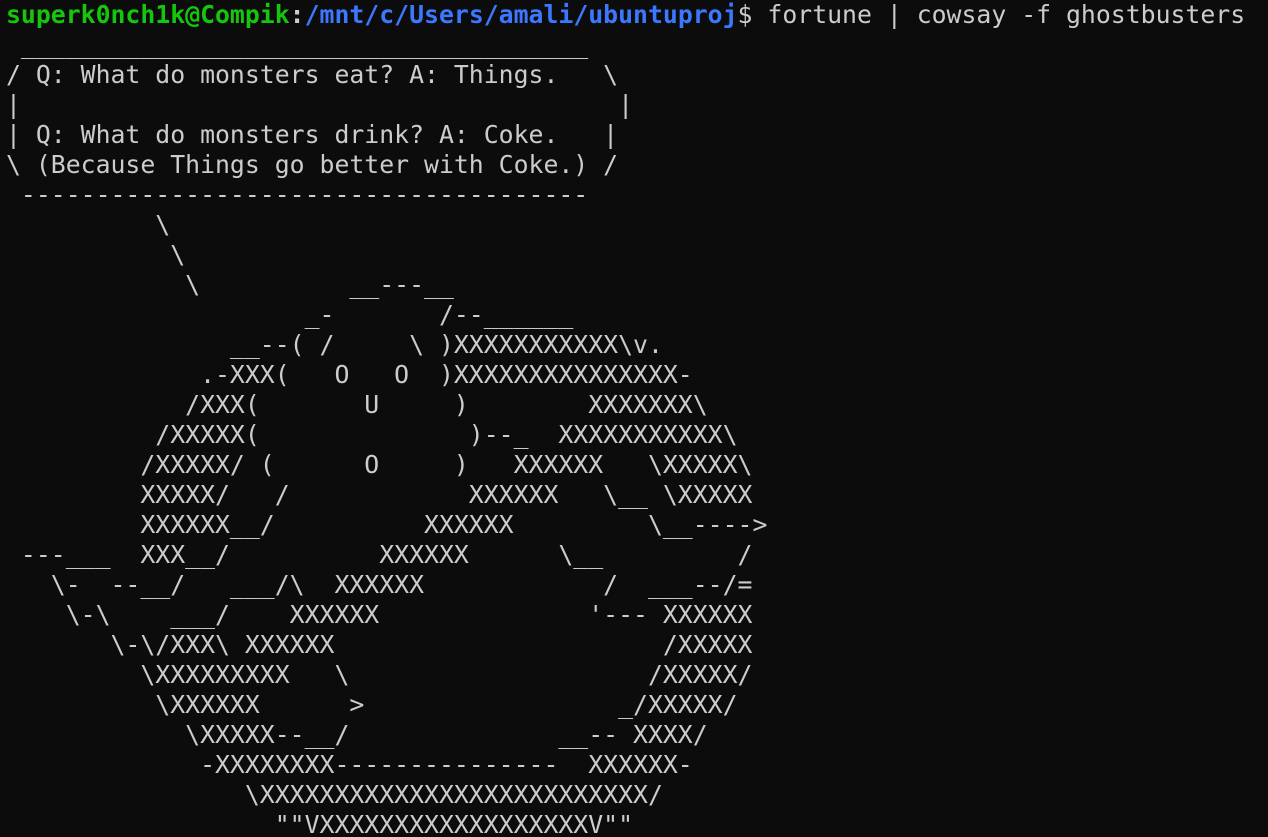 Image resolution: width=1268 pixels, height=837 pixels. What do you see at coordinates (379, 464) in the screenshot?
I see `output-line: /XXXXX/ ( O ) XXXXXX \XXXXX\` at bounding box center [379, 464].